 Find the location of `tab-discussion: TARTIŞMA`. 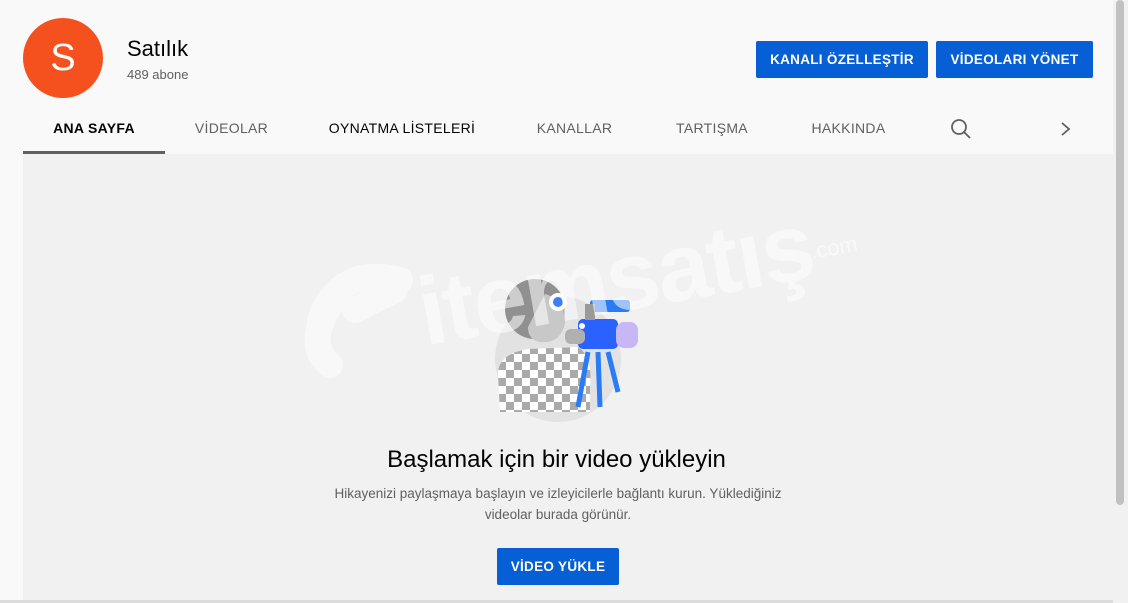

tab-discussion: TARTIŞMA is located at coordinates (712, 127).